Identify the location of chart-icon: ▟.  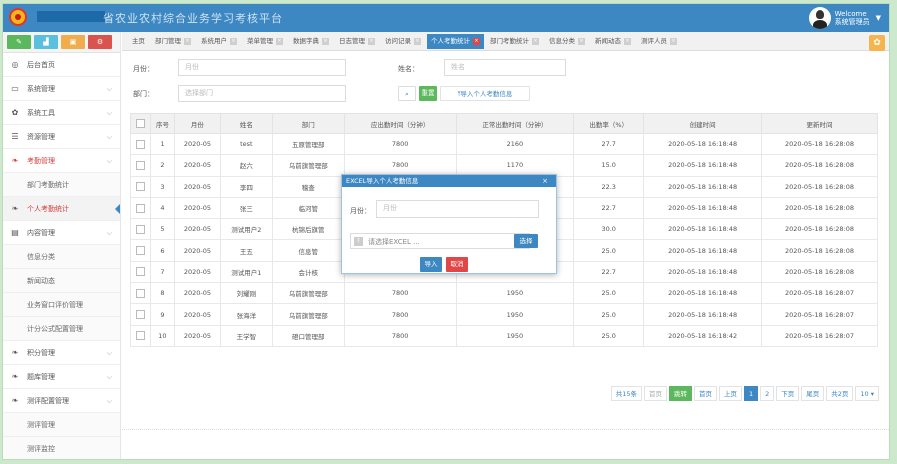
(46, 42).